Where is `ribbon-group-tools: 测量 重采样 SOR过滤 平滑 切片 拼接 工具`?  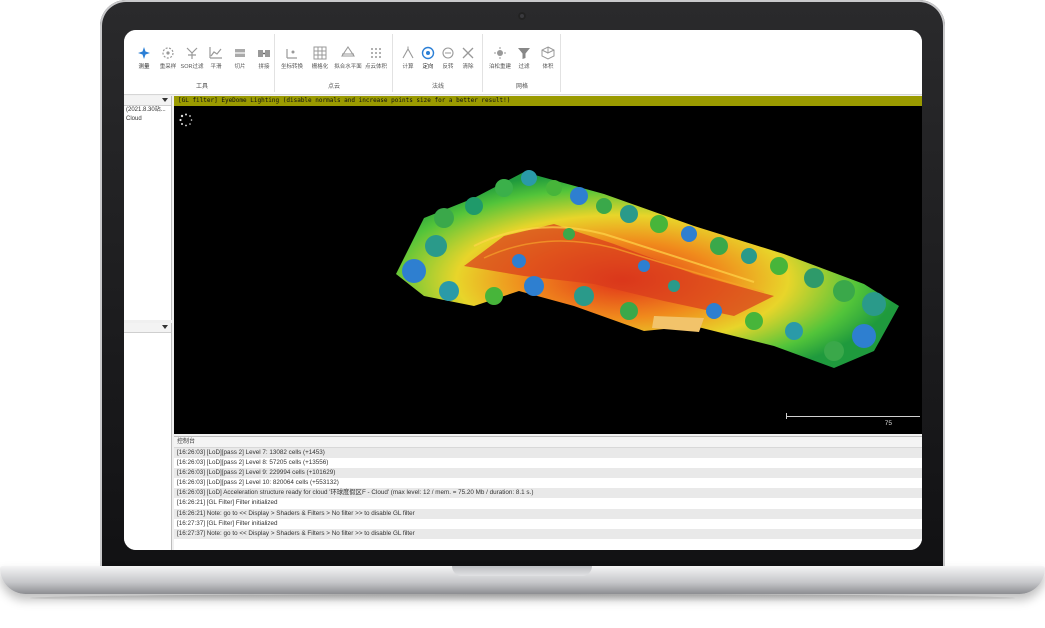 ribbon-group-tools: 测量 重采样 SOR过滤 平滑 切片 拼接 工具 is located at coordinates (202, 63).